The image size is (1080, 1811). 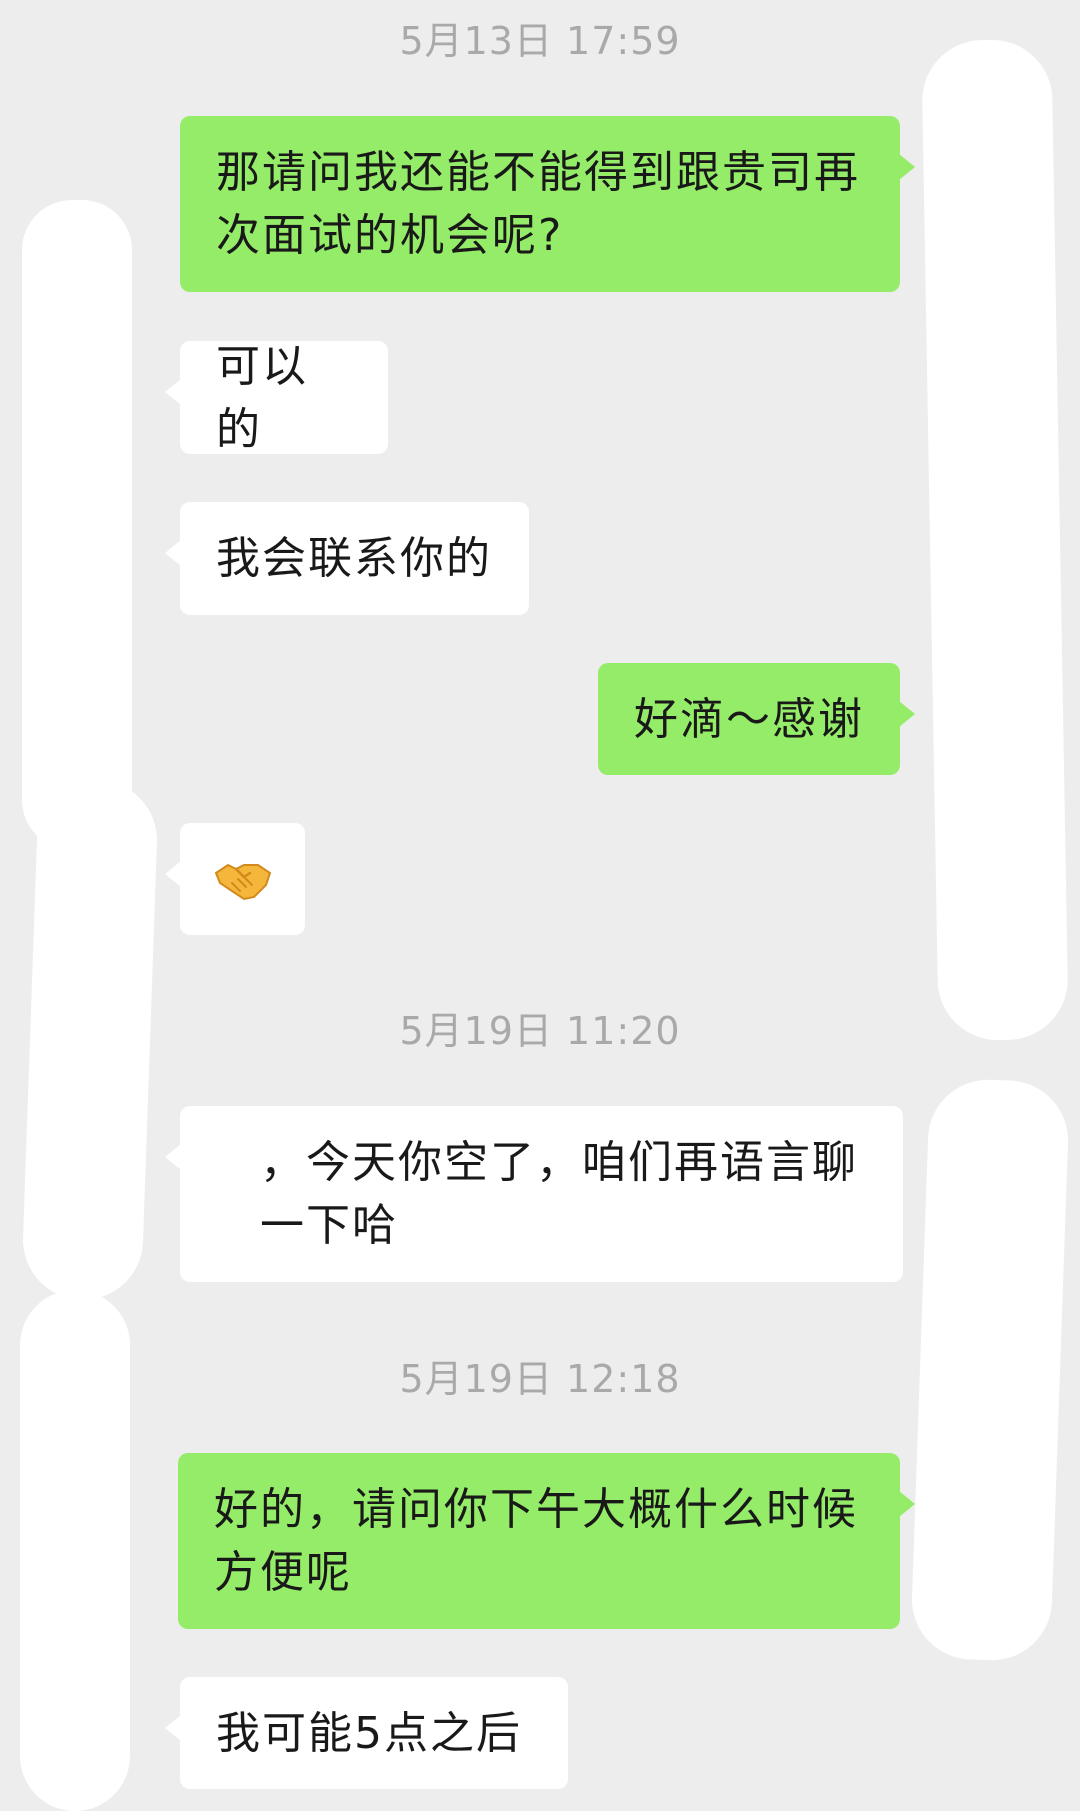 I want to click on message-text: 我可能5点之后, so click(x=369, y=1733).